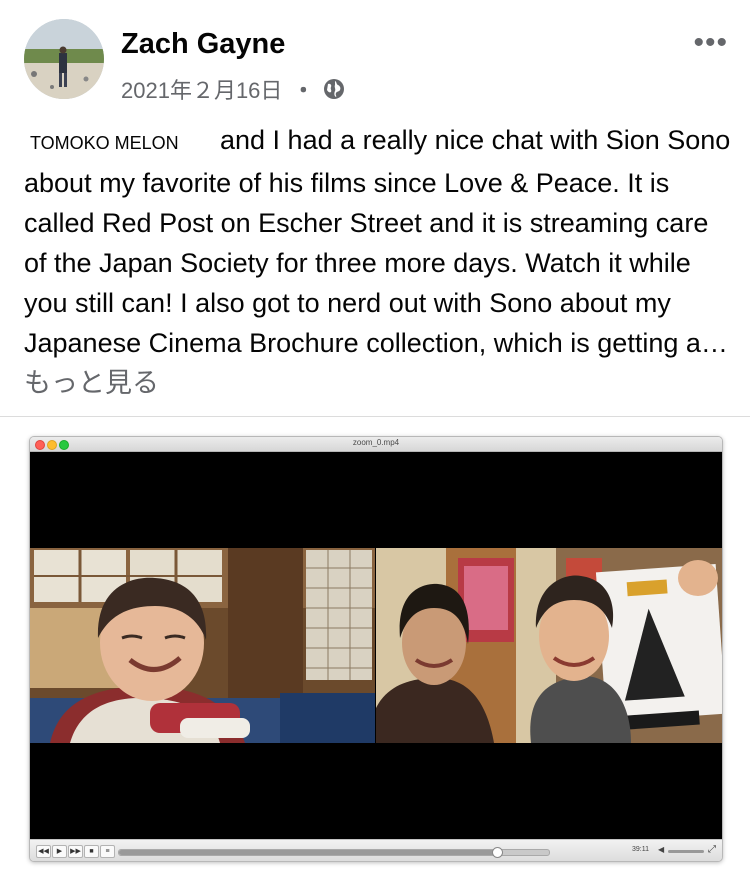  I want to click on fast-forward-icon: ▶▶, so click(75, 851).